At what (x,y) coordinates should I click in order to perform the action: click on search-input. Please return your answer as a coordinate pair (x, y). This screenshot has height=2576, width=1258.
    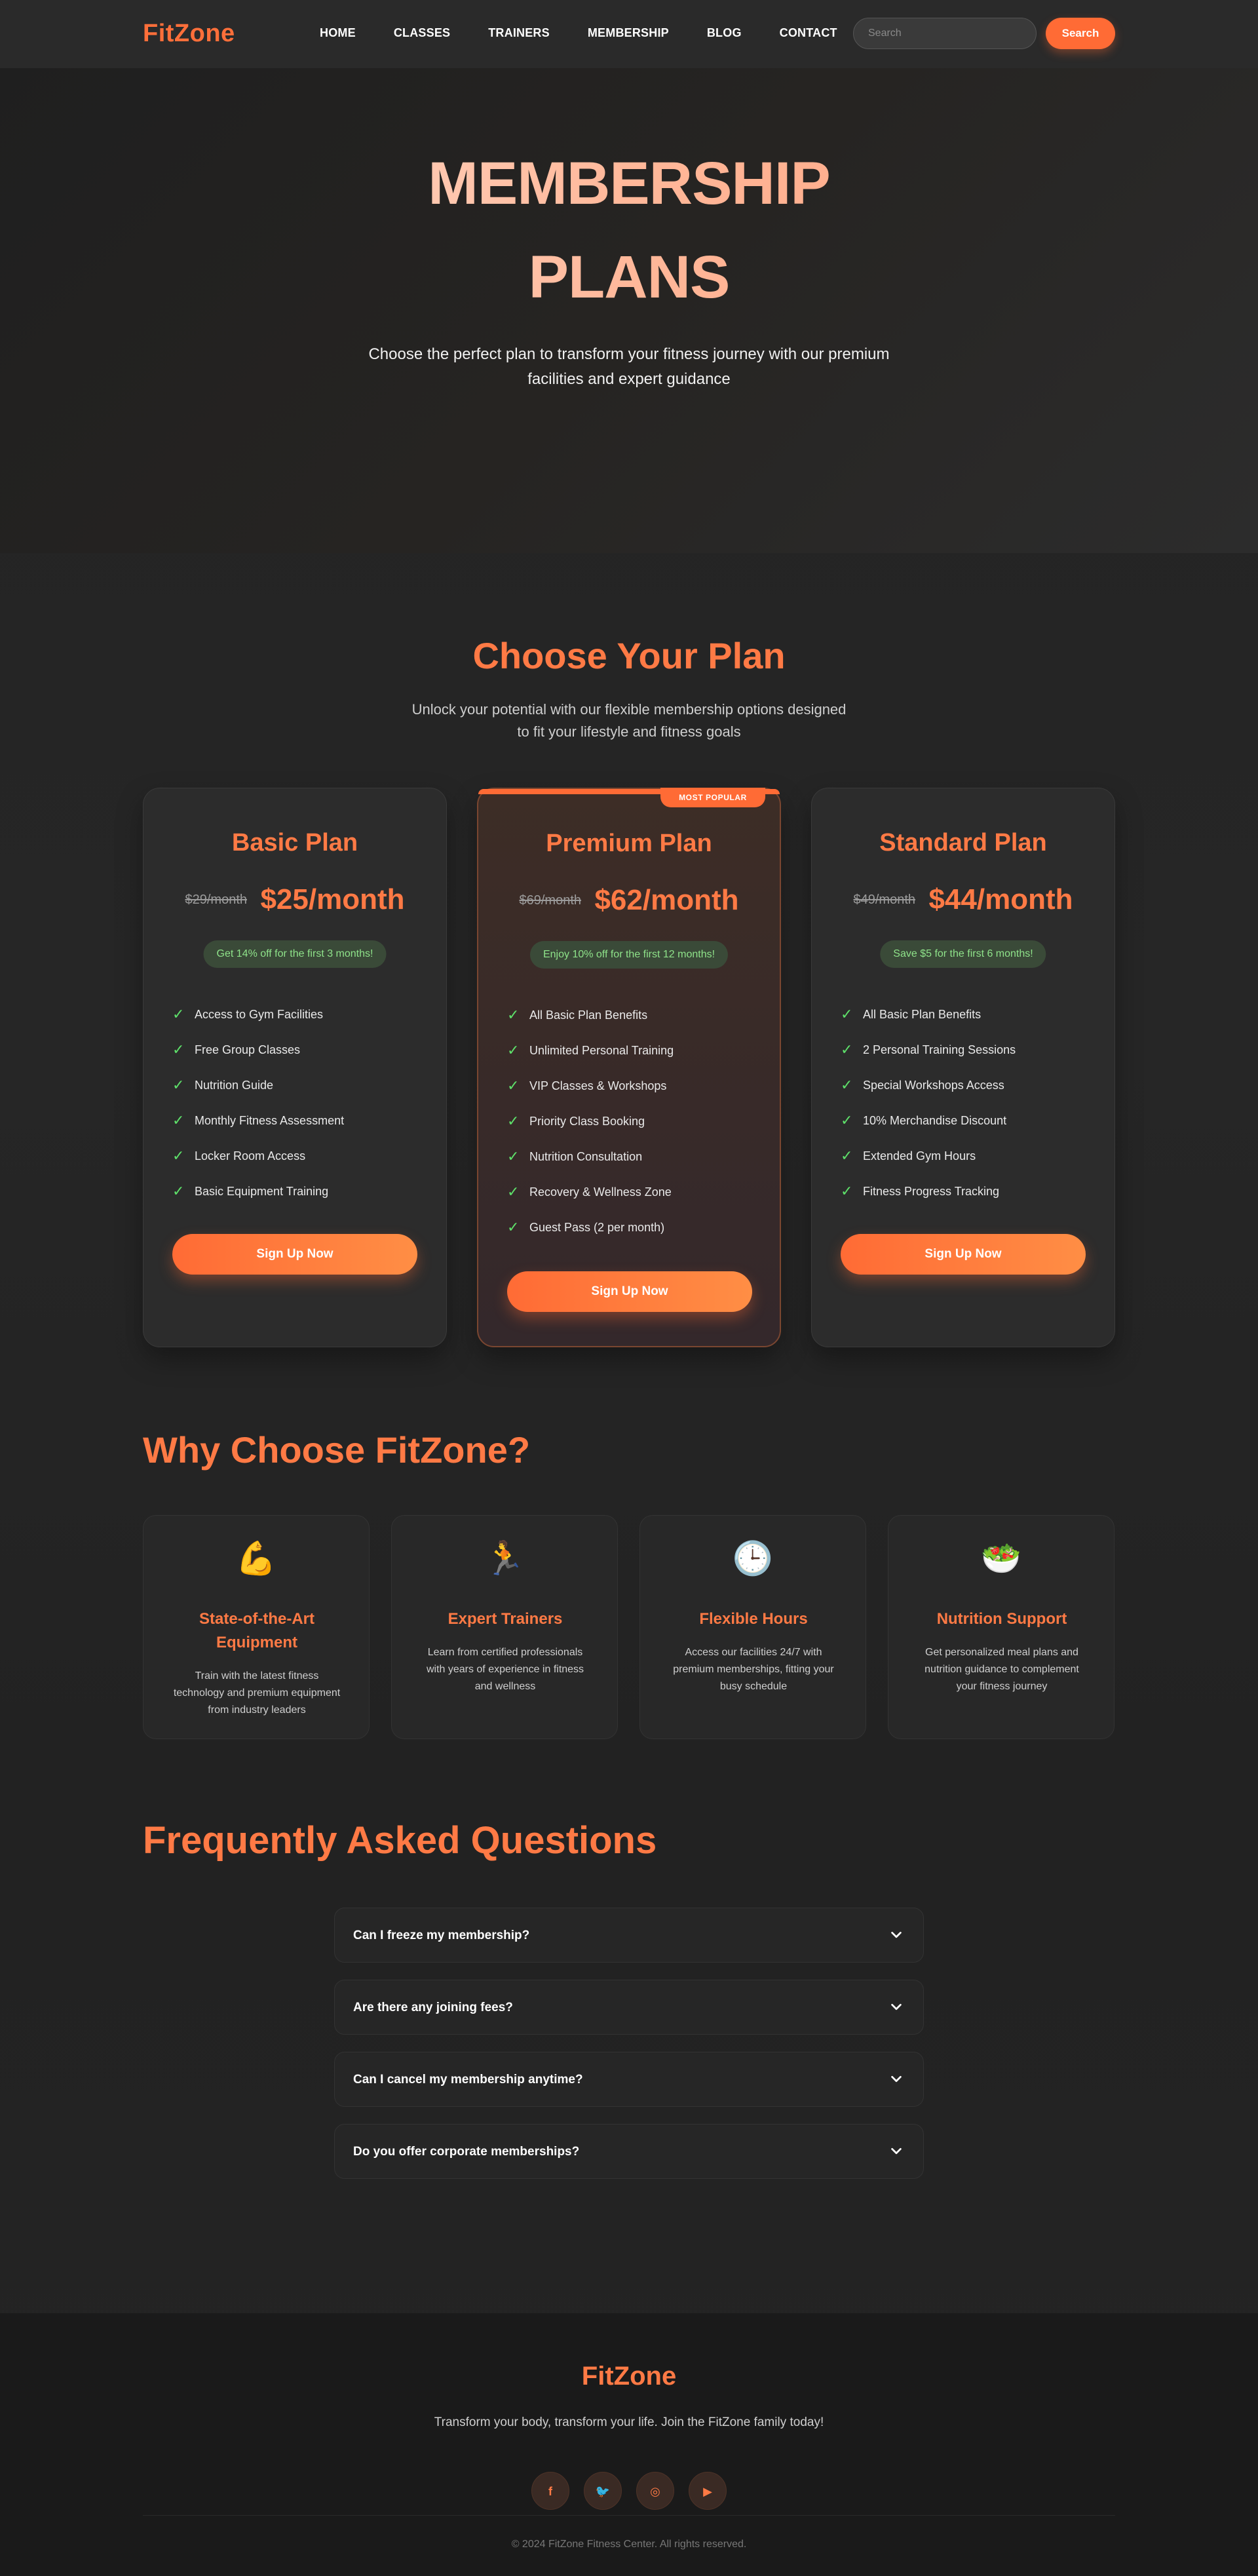
    Looking at the image, I should click on (945, 33).